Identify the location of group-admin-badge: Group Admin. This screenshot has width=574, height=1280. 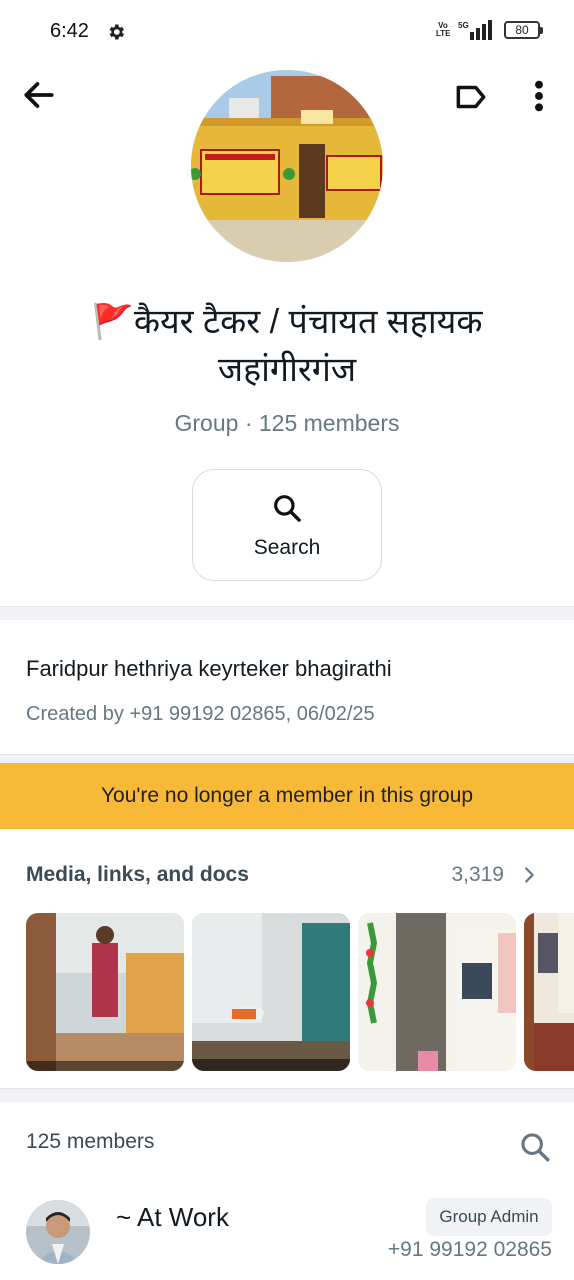
(489, 1217).